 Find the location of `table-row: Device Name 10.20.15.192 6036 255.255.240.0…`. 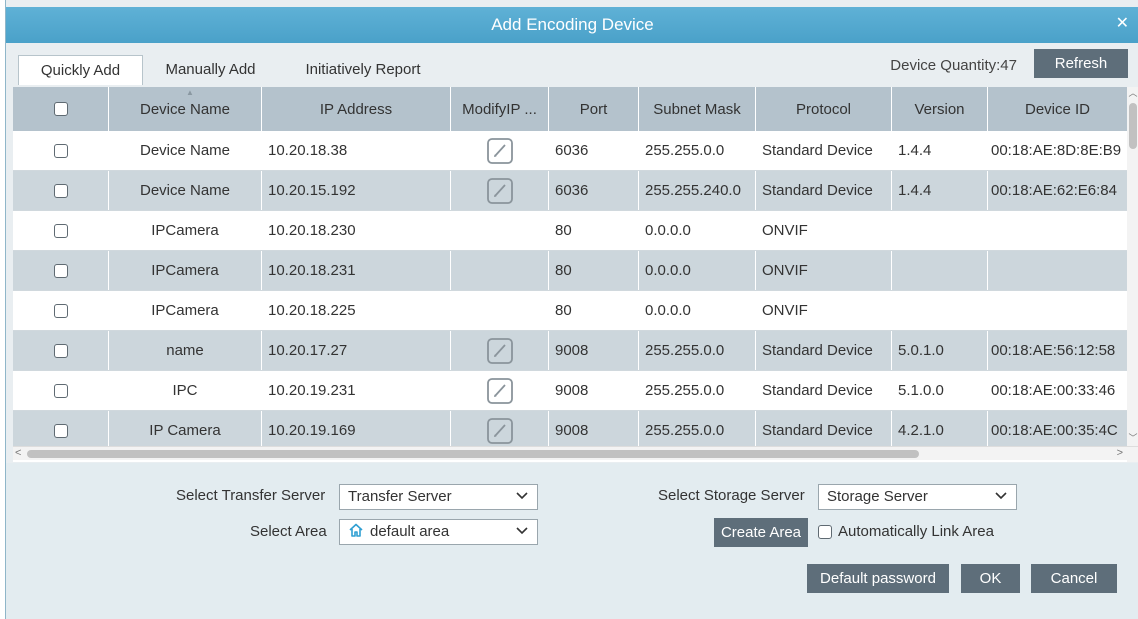

table-row: Device Name 10.20.15.192 6036 255.255.240.0… is located at coordinates (570, 191).